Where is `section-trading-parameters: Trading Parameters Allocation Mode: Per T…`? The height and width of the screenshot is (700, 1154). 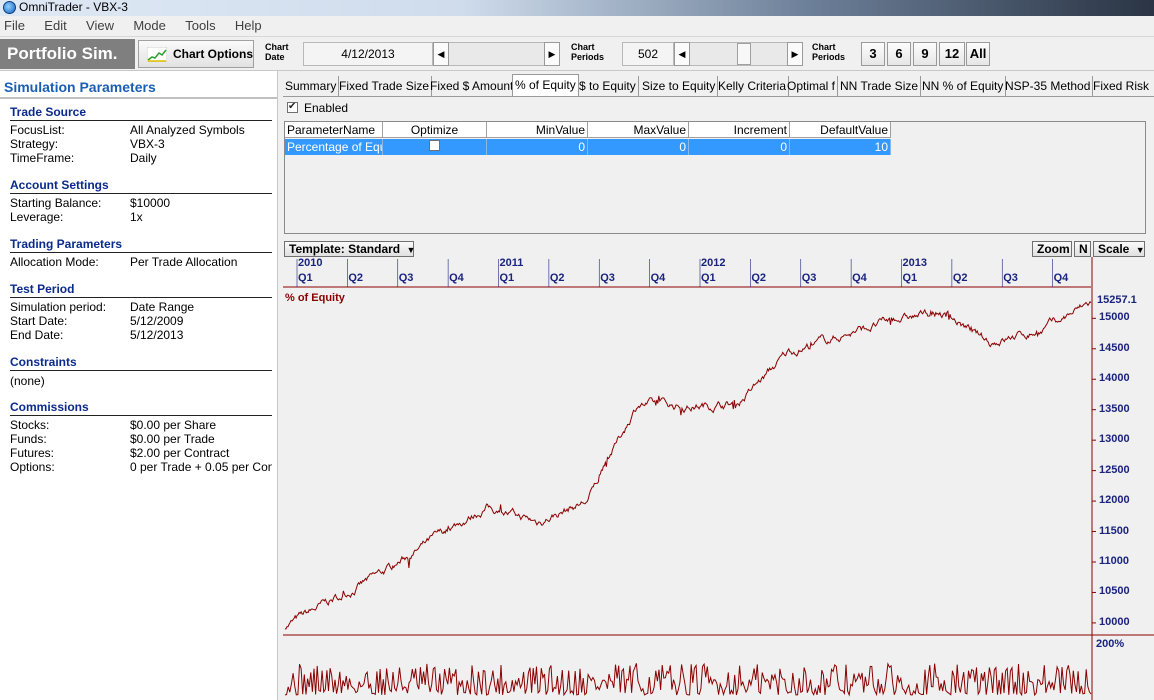 section-trading-parameters: Trading Parameters Allocation Mode: Per T… is located at coordinates (141, 253).